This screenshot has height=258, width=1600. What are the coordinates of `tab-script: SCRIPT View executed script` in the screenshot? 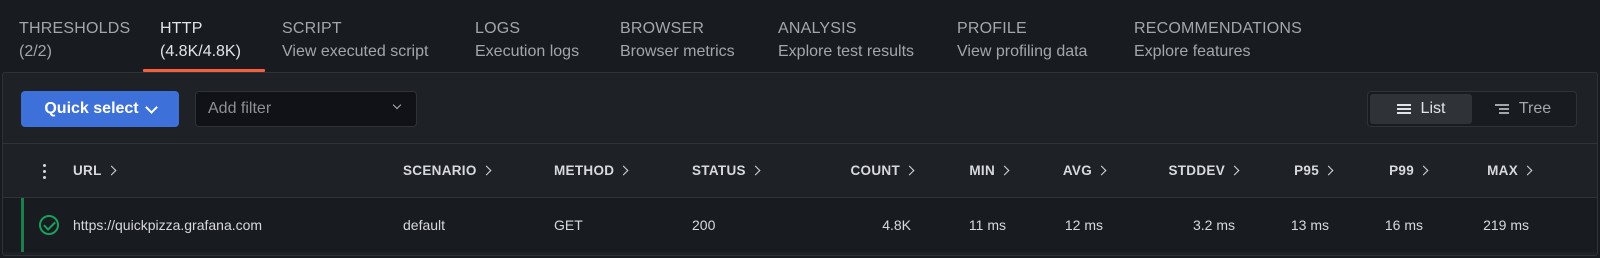 It's located at (355, 45).